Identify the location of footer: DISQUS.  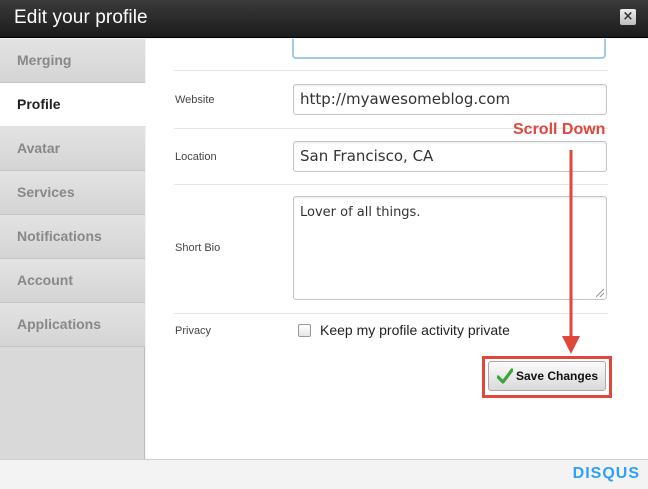
(324, 474).